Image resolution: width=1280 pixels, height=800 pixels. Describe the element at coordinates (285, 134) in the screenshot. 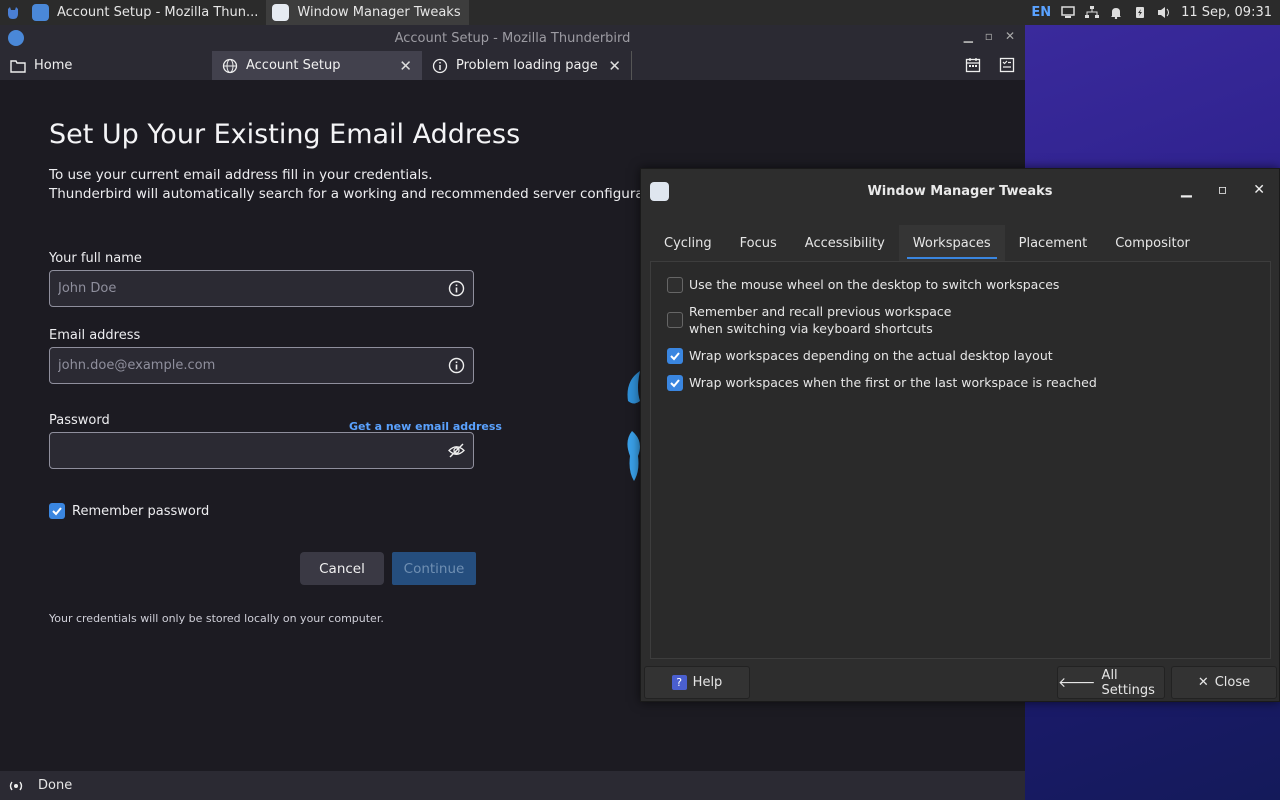

I see `page-title: Set Up Your Existing Email Address` at that location.